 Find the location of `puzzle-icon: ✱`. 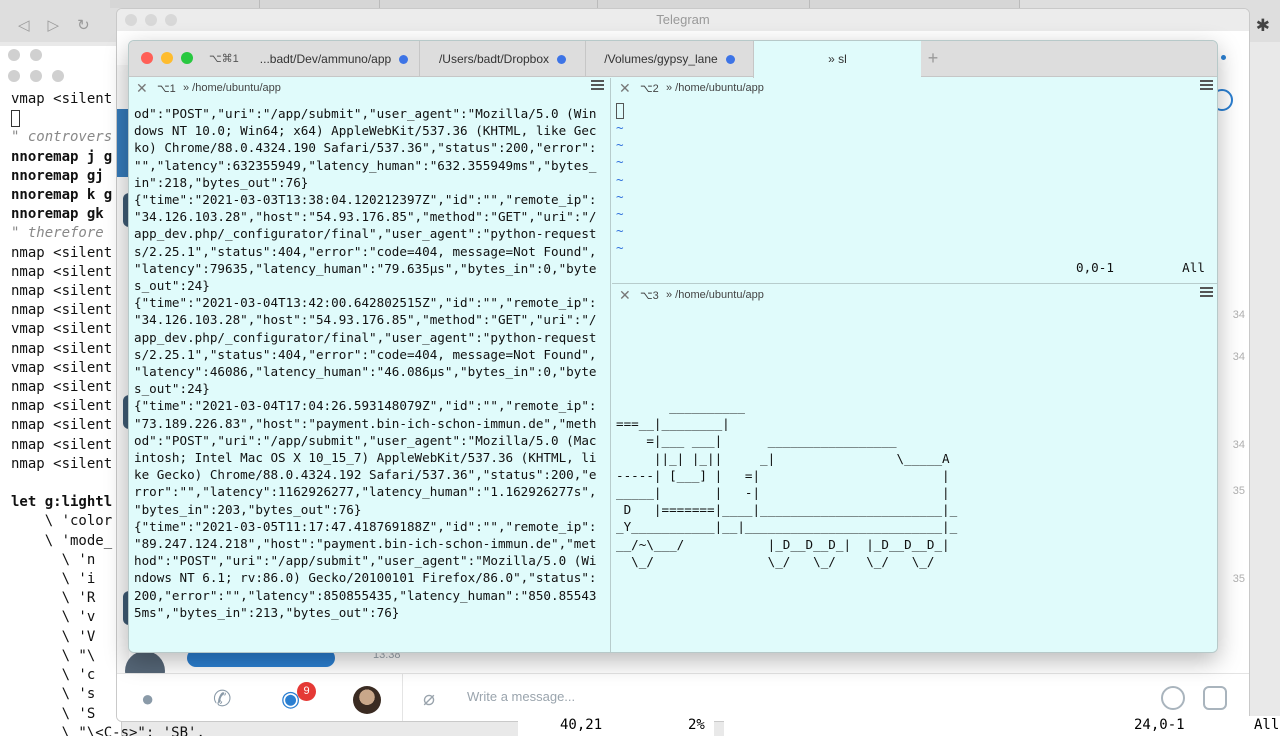

puzzle-icon: ✱ is located at coordinates (1263, 26).